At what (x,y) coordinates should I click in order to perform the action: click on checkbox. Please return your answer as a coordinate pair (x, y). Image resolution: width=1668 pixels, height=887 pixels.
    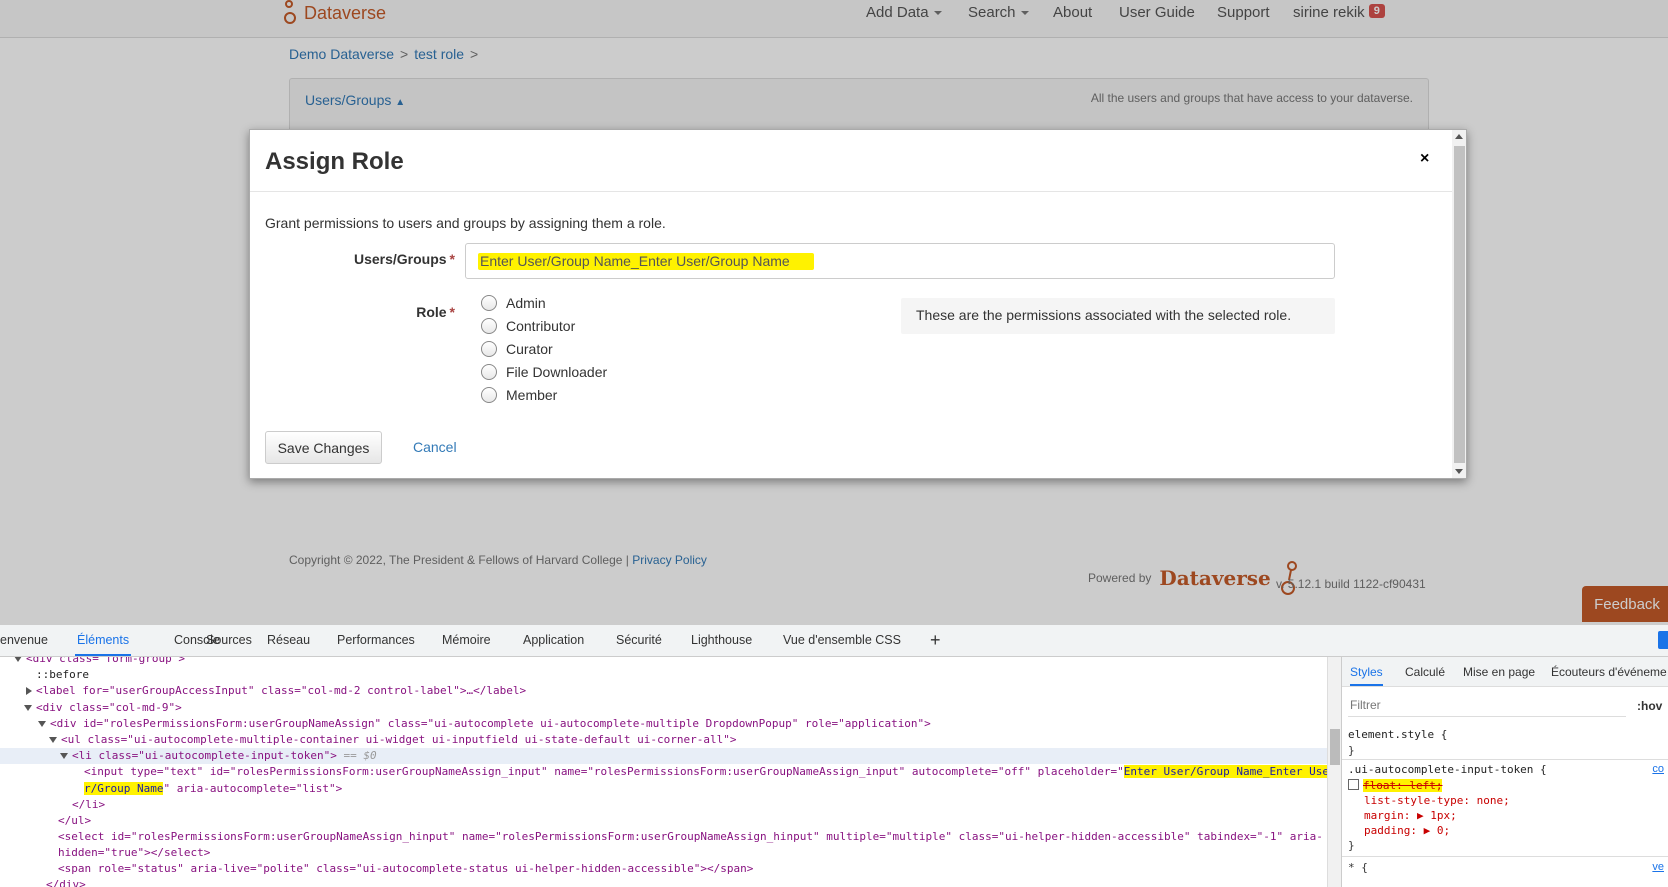
    Looking at the image, I should click on (1353, 784).